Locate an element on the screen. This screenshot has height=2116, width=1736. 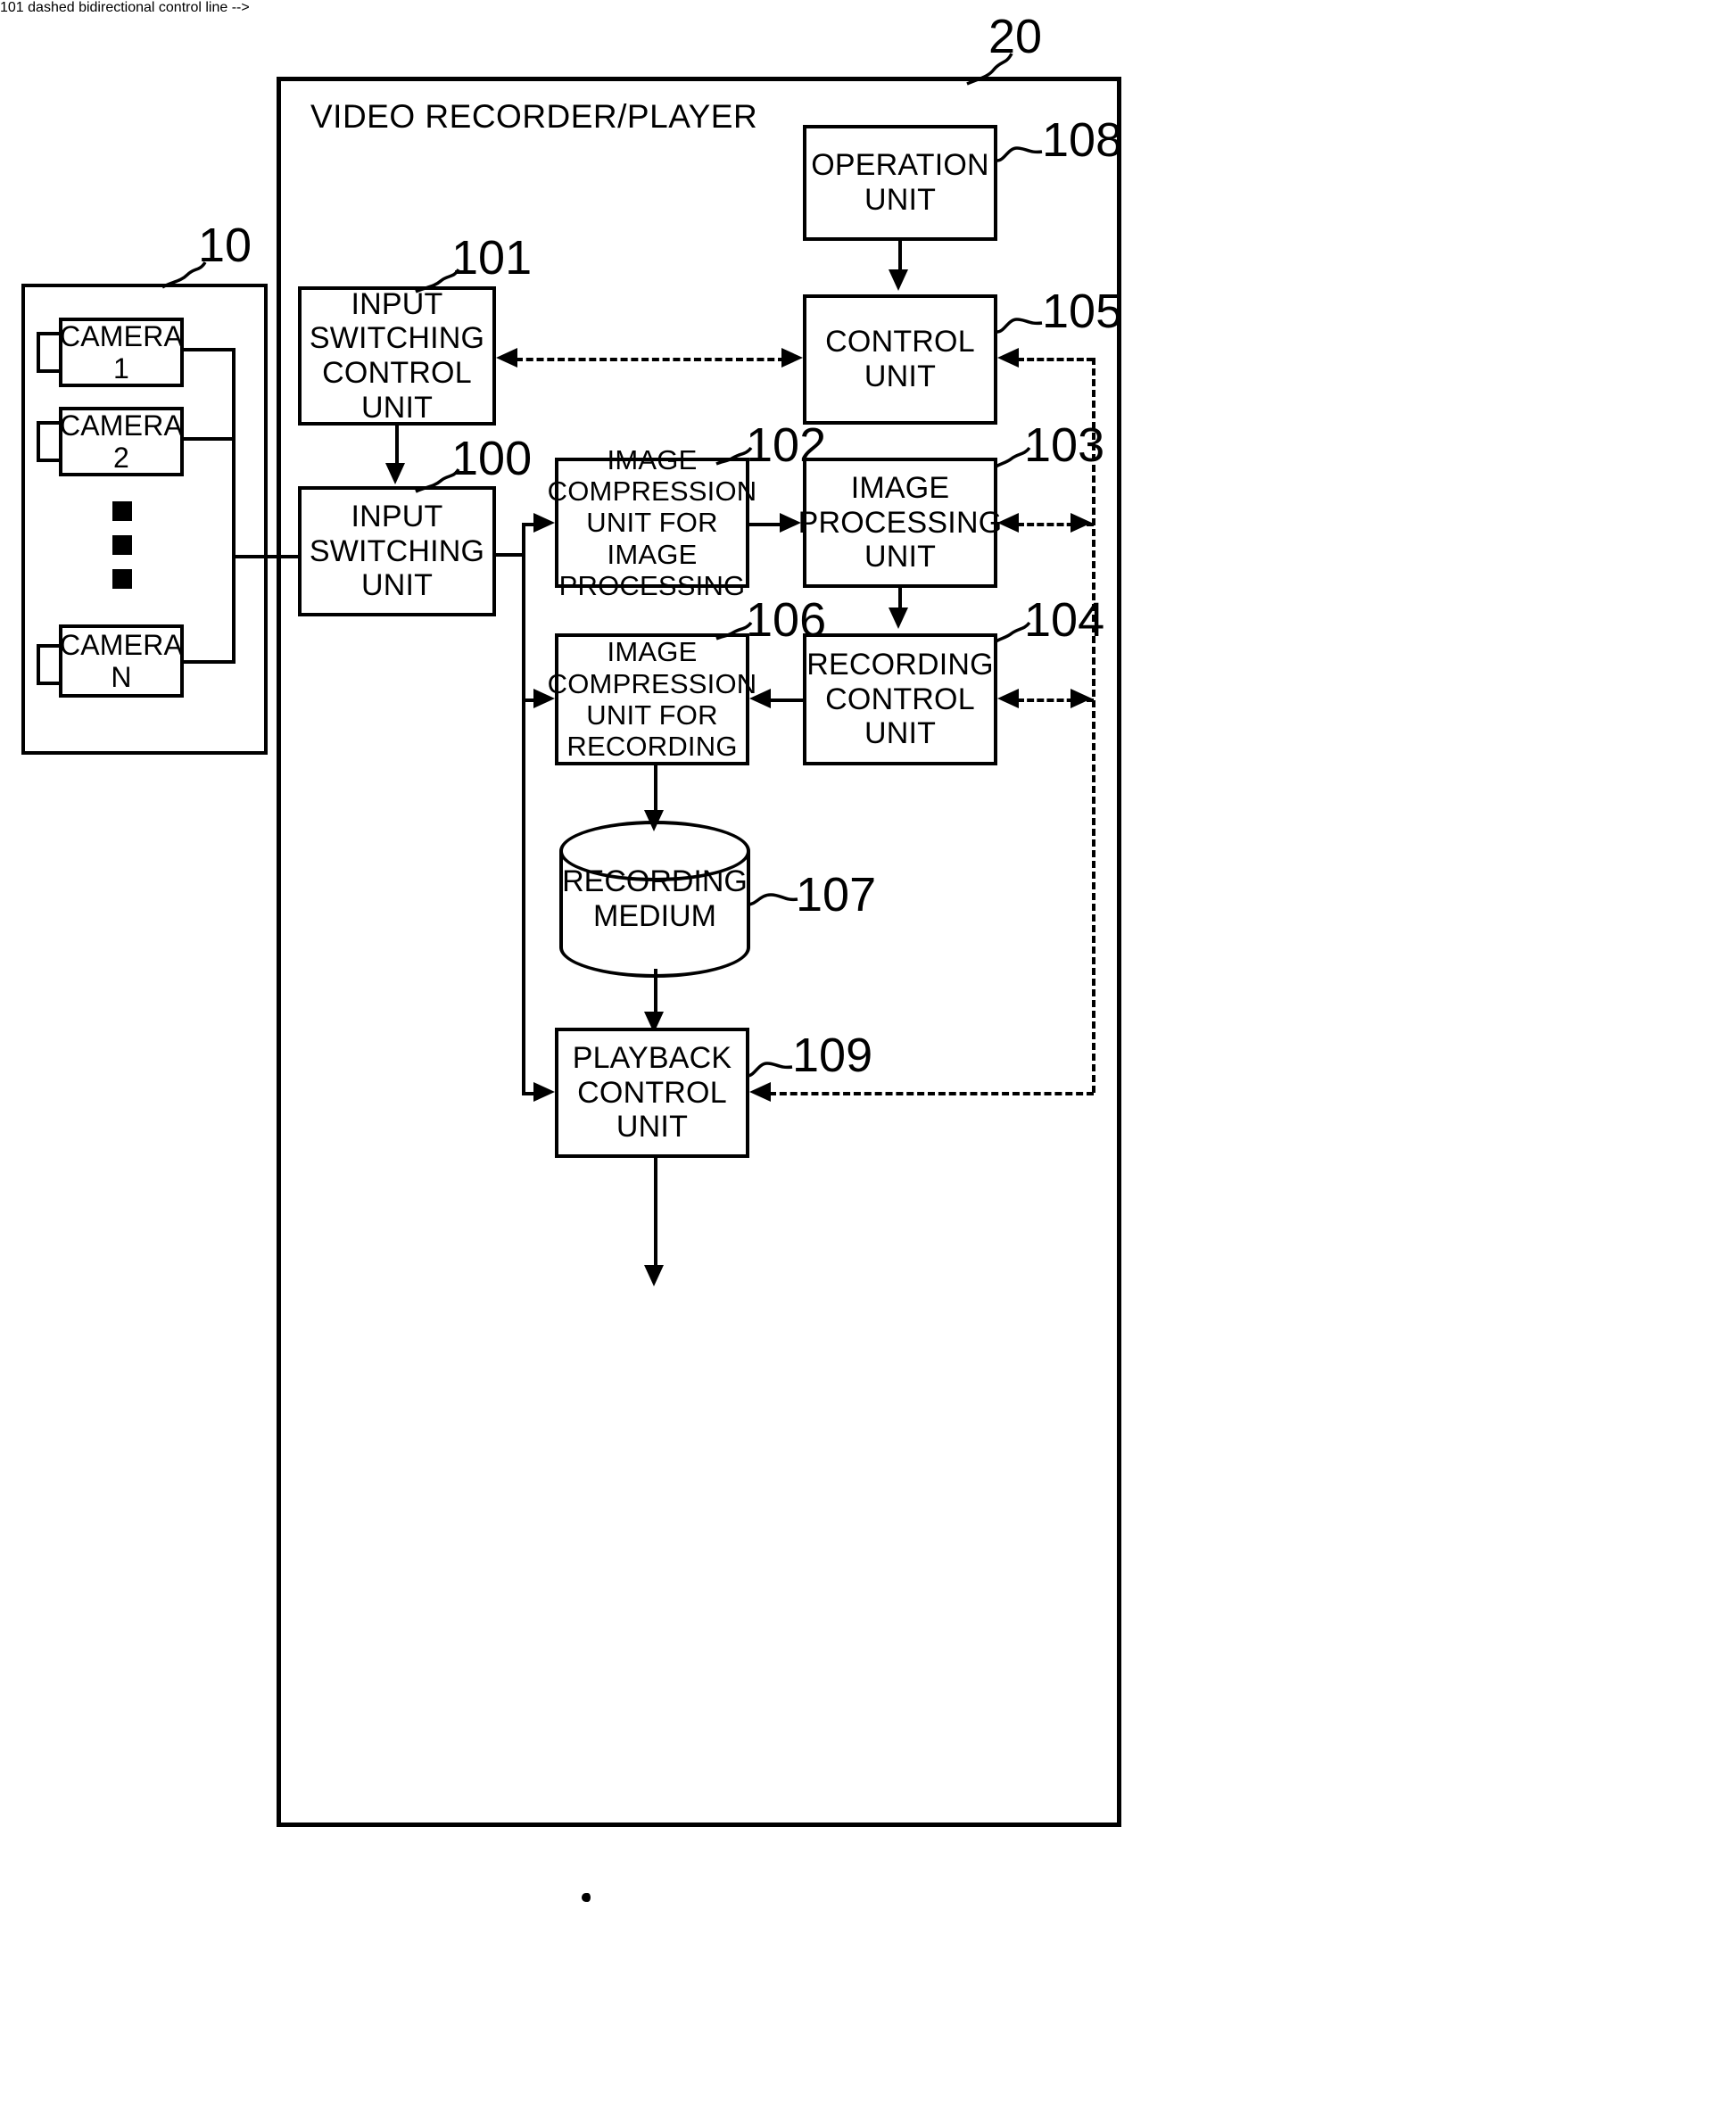
input-switching-unit: INPUT SWITCHING UNIT is located at coordinates (397, 551).